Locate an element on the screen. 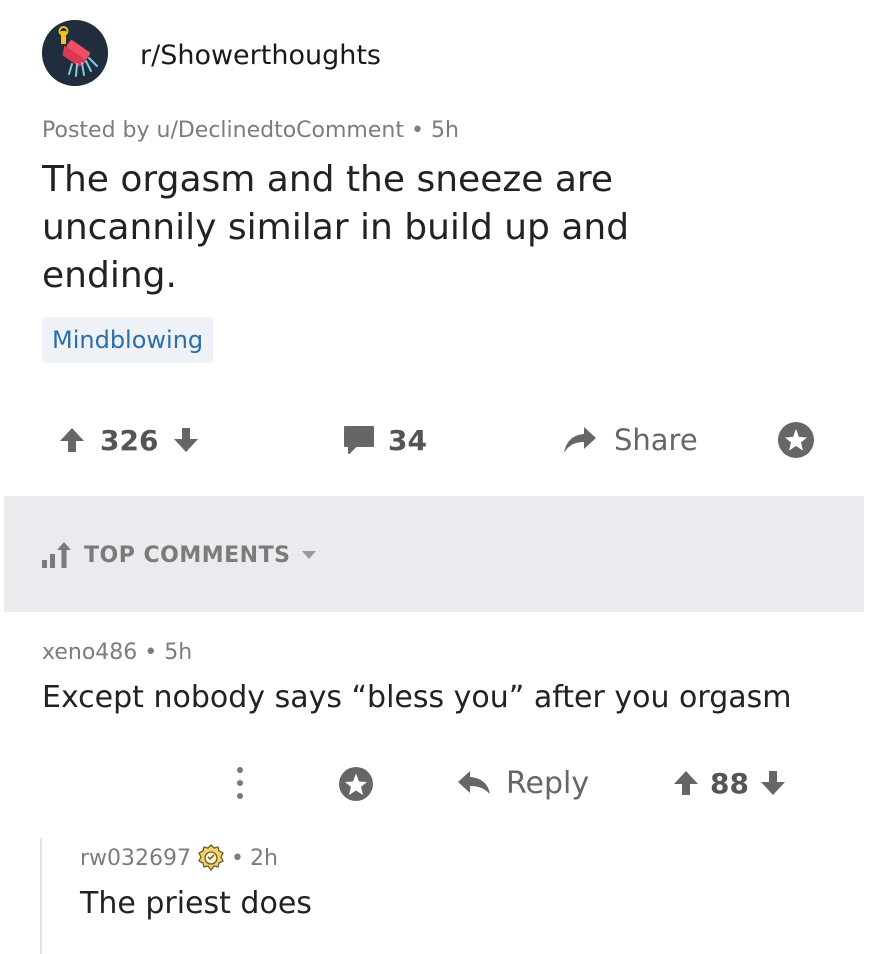 This screenshot has width=884, height=954. share-label: Share is located at coordinates (656, 440).